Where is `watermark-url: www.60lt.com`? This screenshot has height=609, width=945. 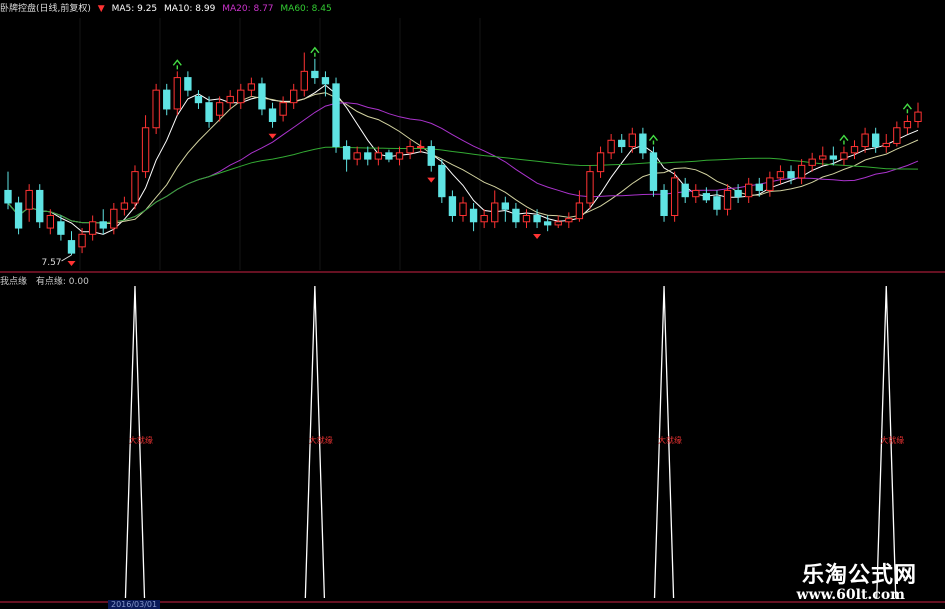 watermark-url: www.60lt.com is located at coordinates (850, 595).